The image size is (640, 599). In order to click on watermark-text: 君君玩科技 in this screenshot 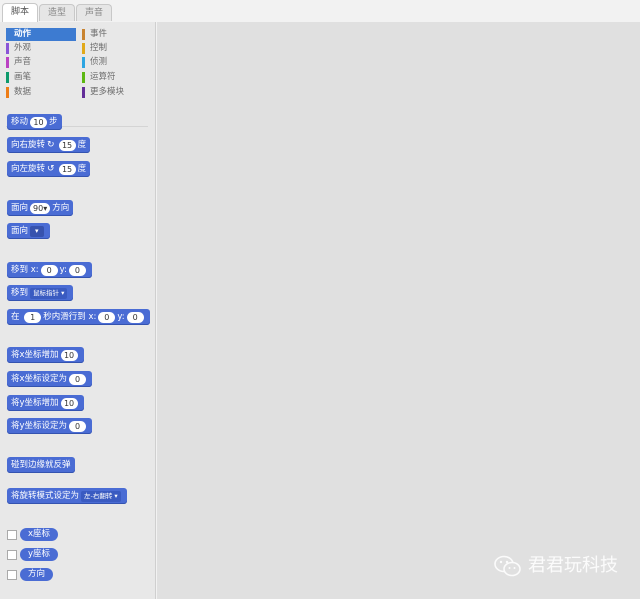, I will do `click(573, 565)`.